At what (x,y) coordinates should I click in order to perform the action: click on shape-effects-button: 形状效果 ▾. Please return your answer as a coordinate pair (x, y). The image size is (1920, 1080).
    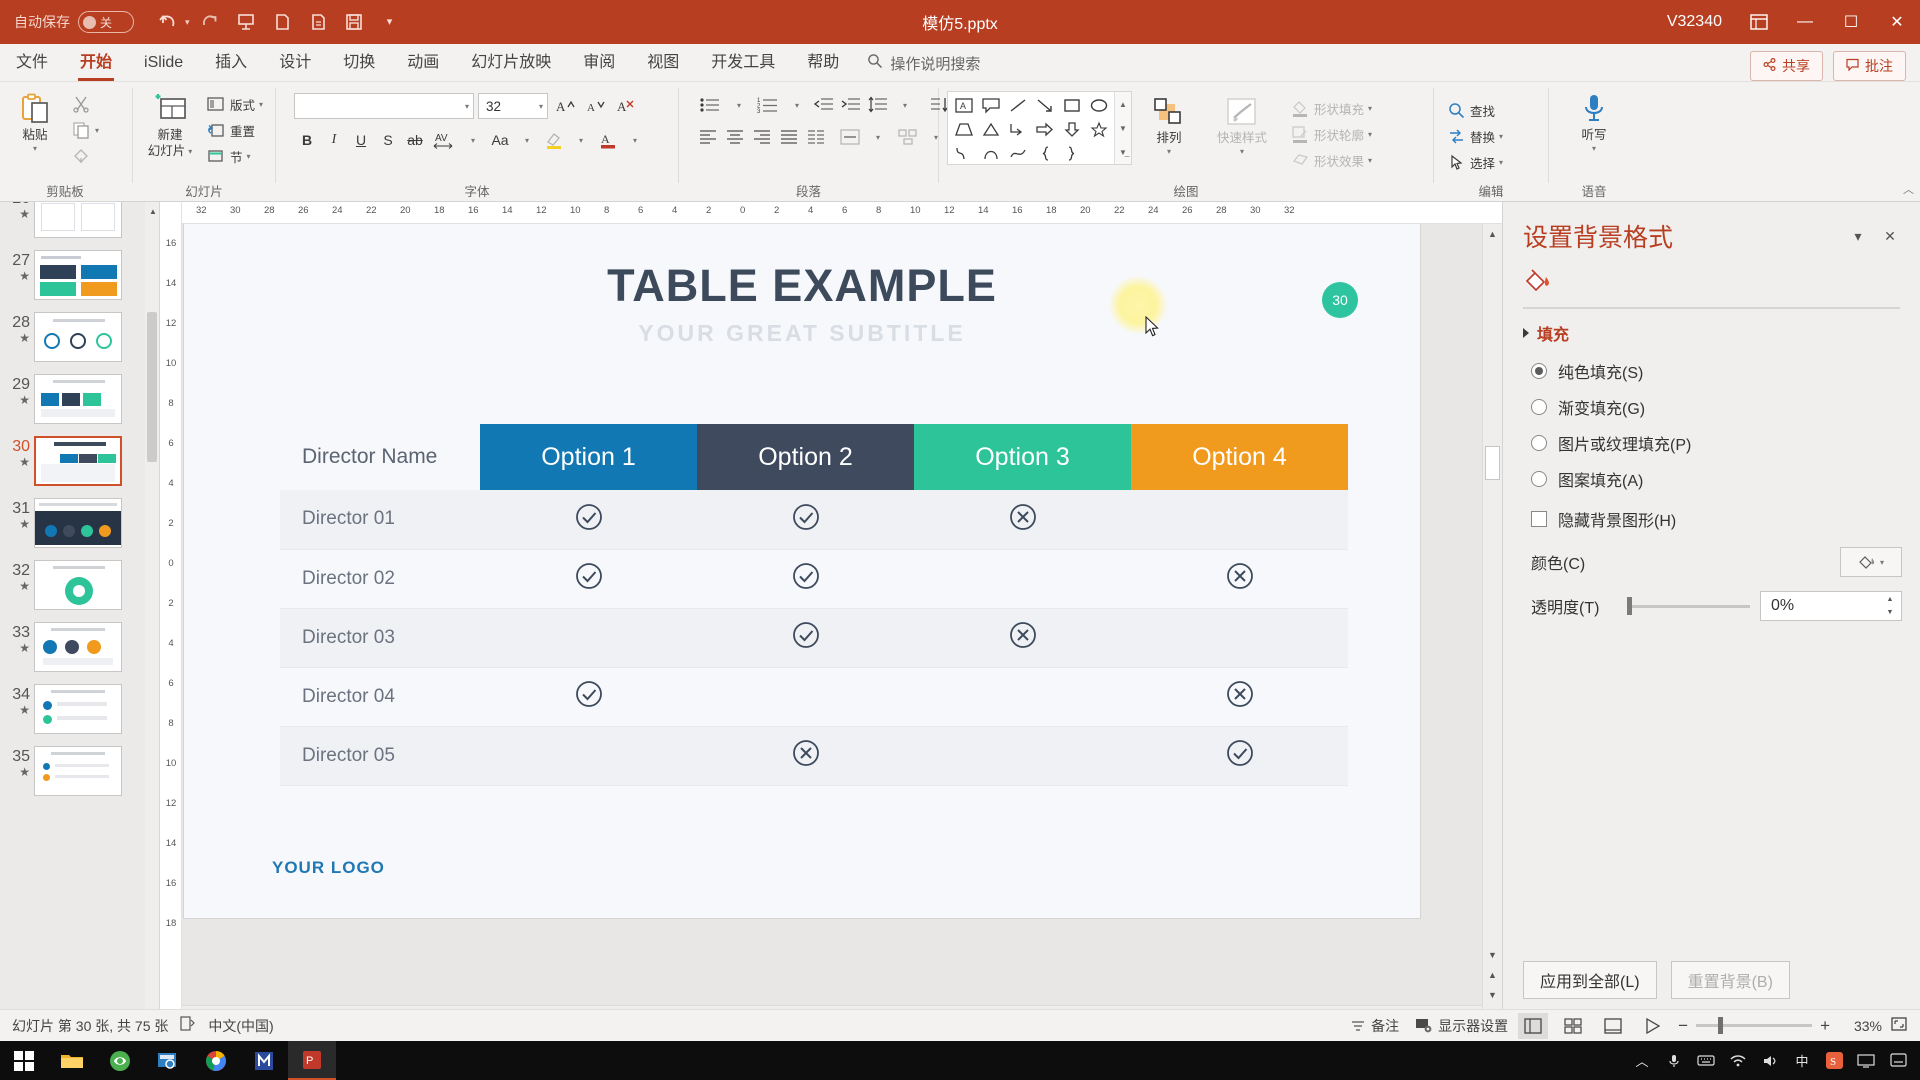
    Looking at the image, I should click on (1331, 160).